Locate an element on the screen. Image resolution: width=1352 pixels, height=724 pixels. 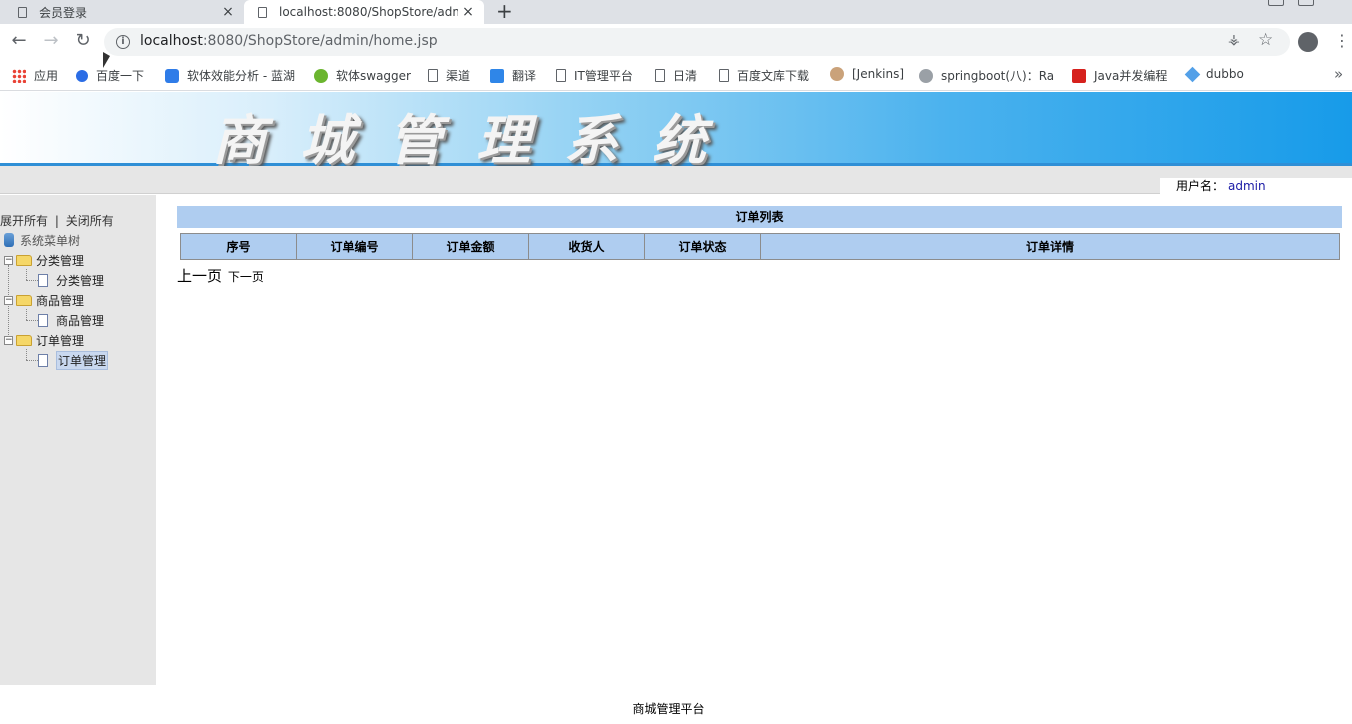
tab-member-login: 会员登录 × is located at coordinates (122, 12).